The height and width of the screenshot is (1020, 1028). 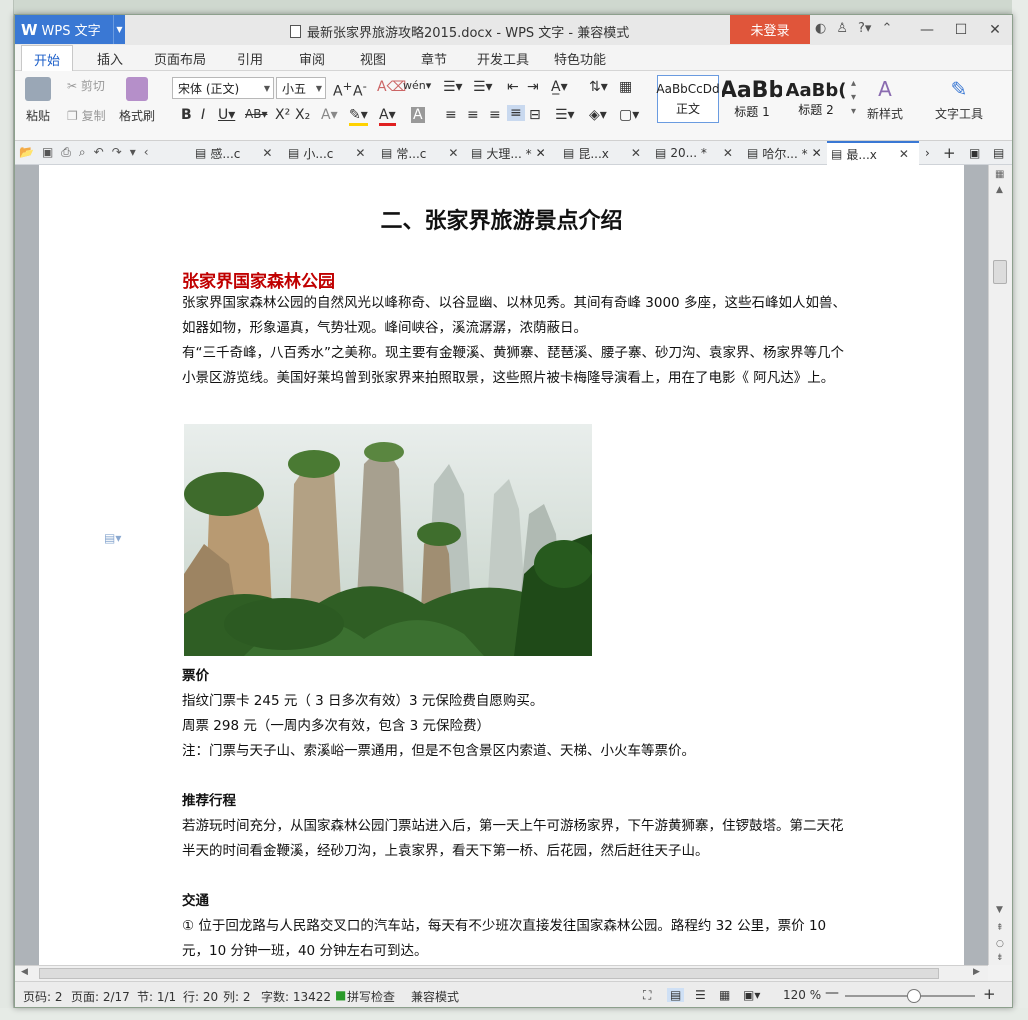 I want to click on clear-format-icon: A⌫, so click(x=391, y=87).